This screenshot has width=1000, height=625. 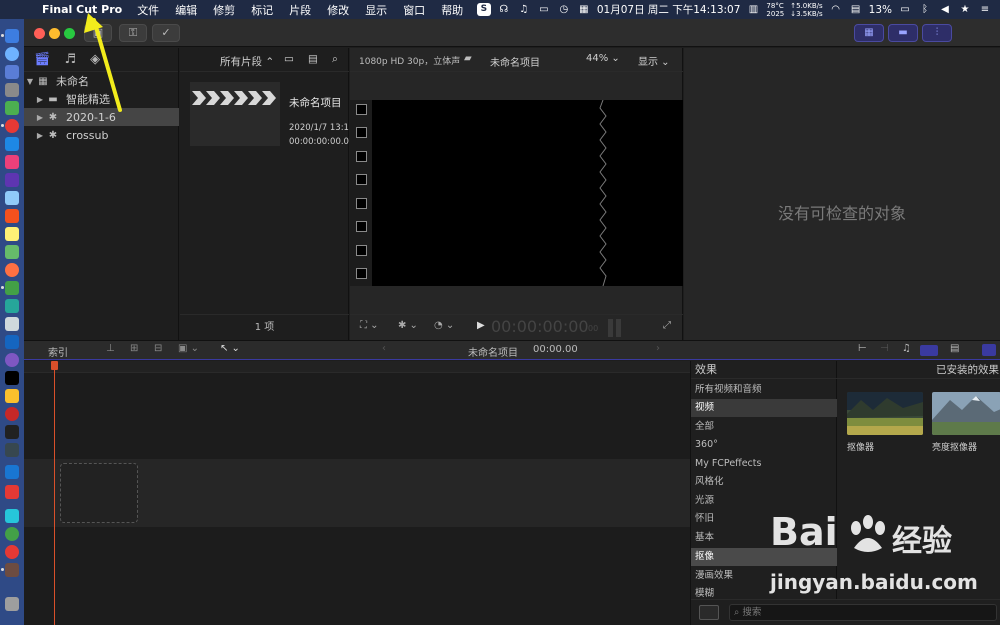 What do you see at coordinates (30, 81) in the screenshot?
I see `expand-triangle-icon: ▼` at bounding box center [30, 81].